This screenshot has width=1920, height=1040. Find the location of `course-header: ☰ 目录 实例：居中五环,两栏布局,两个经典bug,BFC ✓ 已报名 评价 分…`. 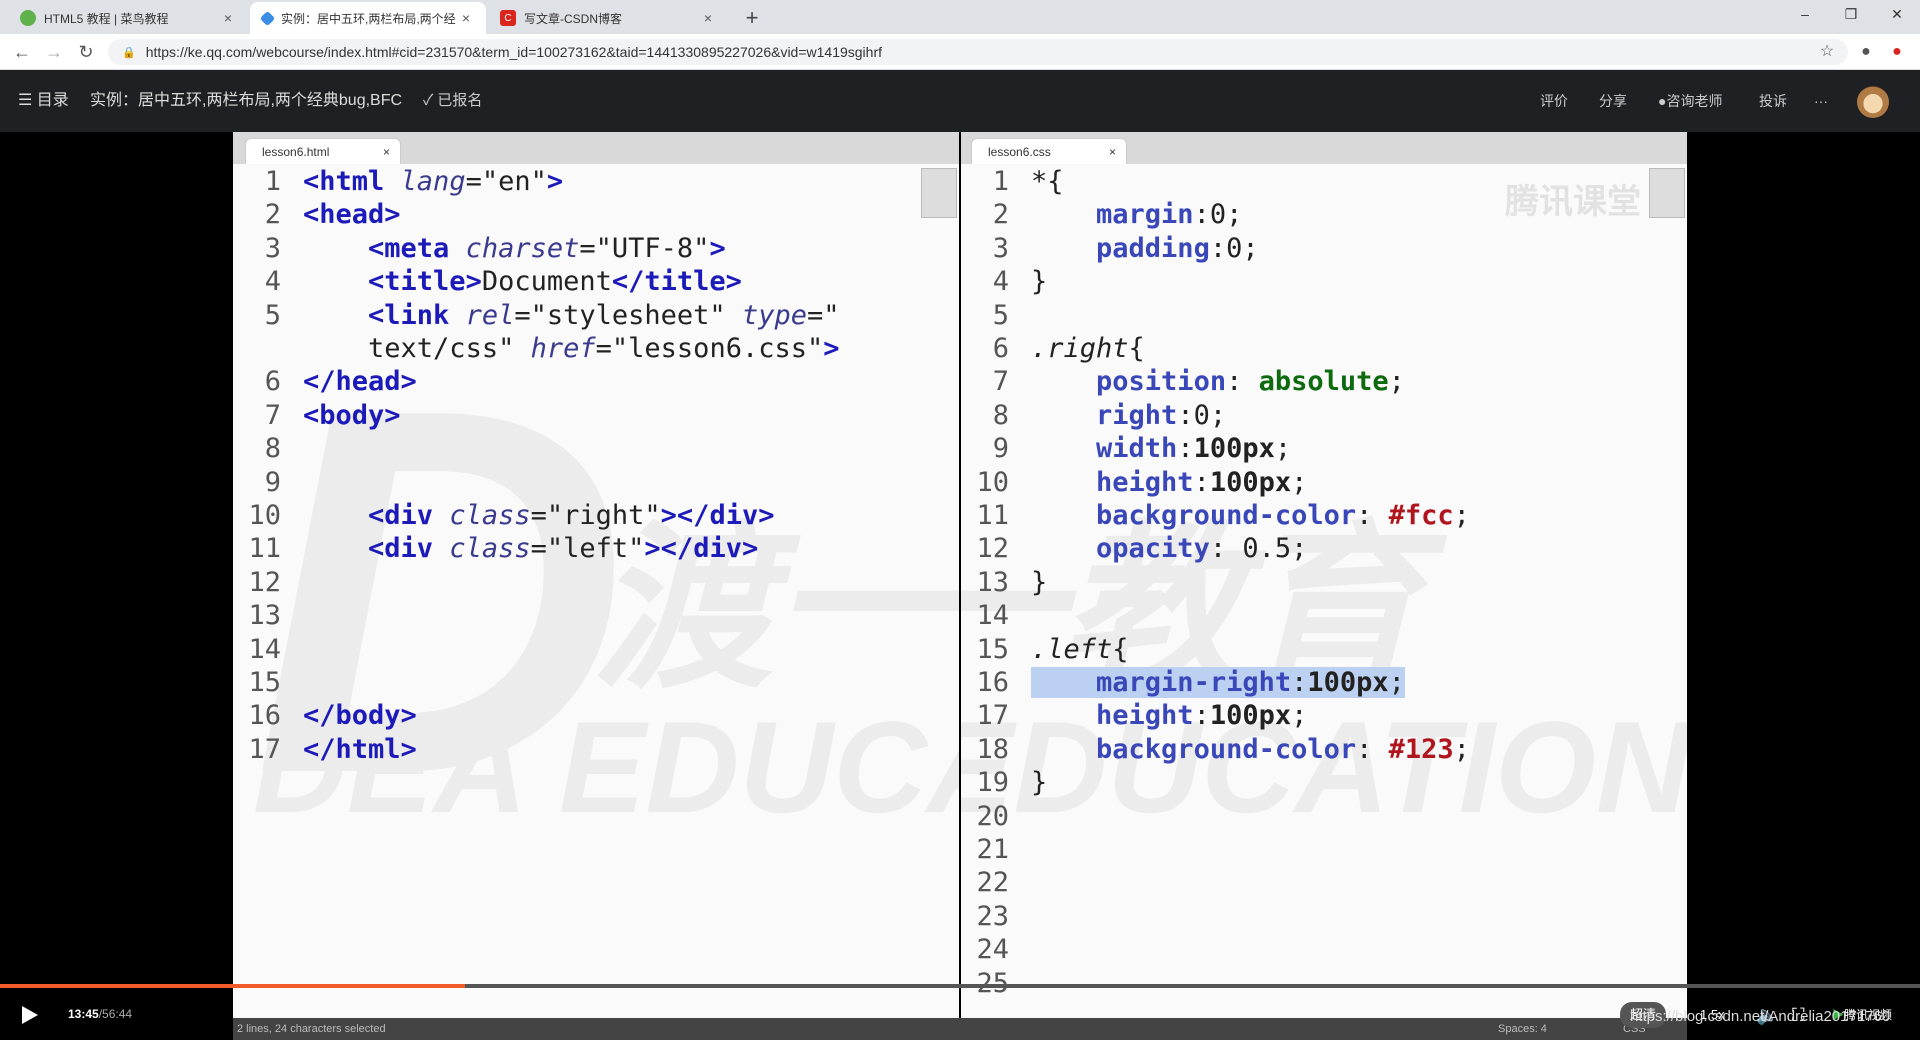

course-header: ☰ 目录 实例：居中五环,两栏布局,两个经典bug,BFC ✓ 已报名 评价 分… is located at coordinates (960, 101).